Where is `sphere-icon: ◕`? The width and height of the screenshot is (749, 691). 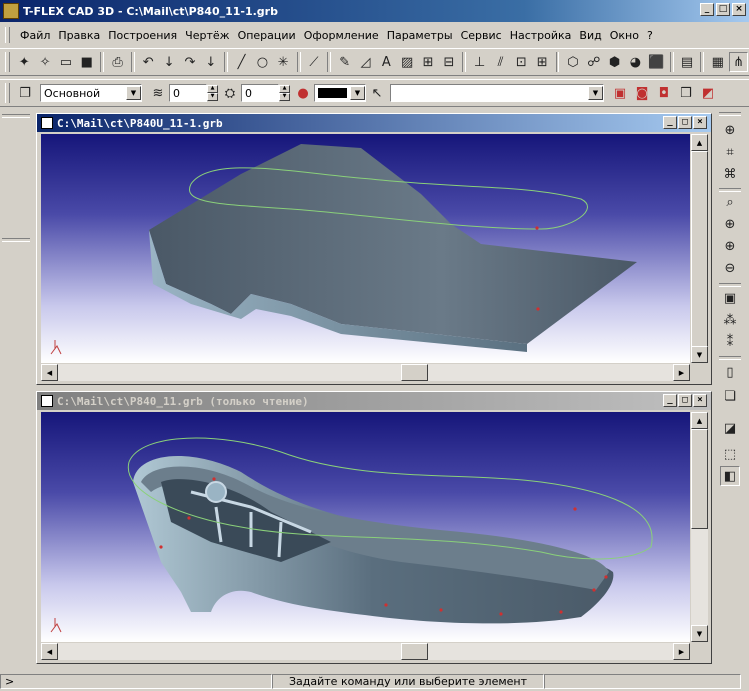 sphere-icon: ◕ is located at coordinates (635, 62).